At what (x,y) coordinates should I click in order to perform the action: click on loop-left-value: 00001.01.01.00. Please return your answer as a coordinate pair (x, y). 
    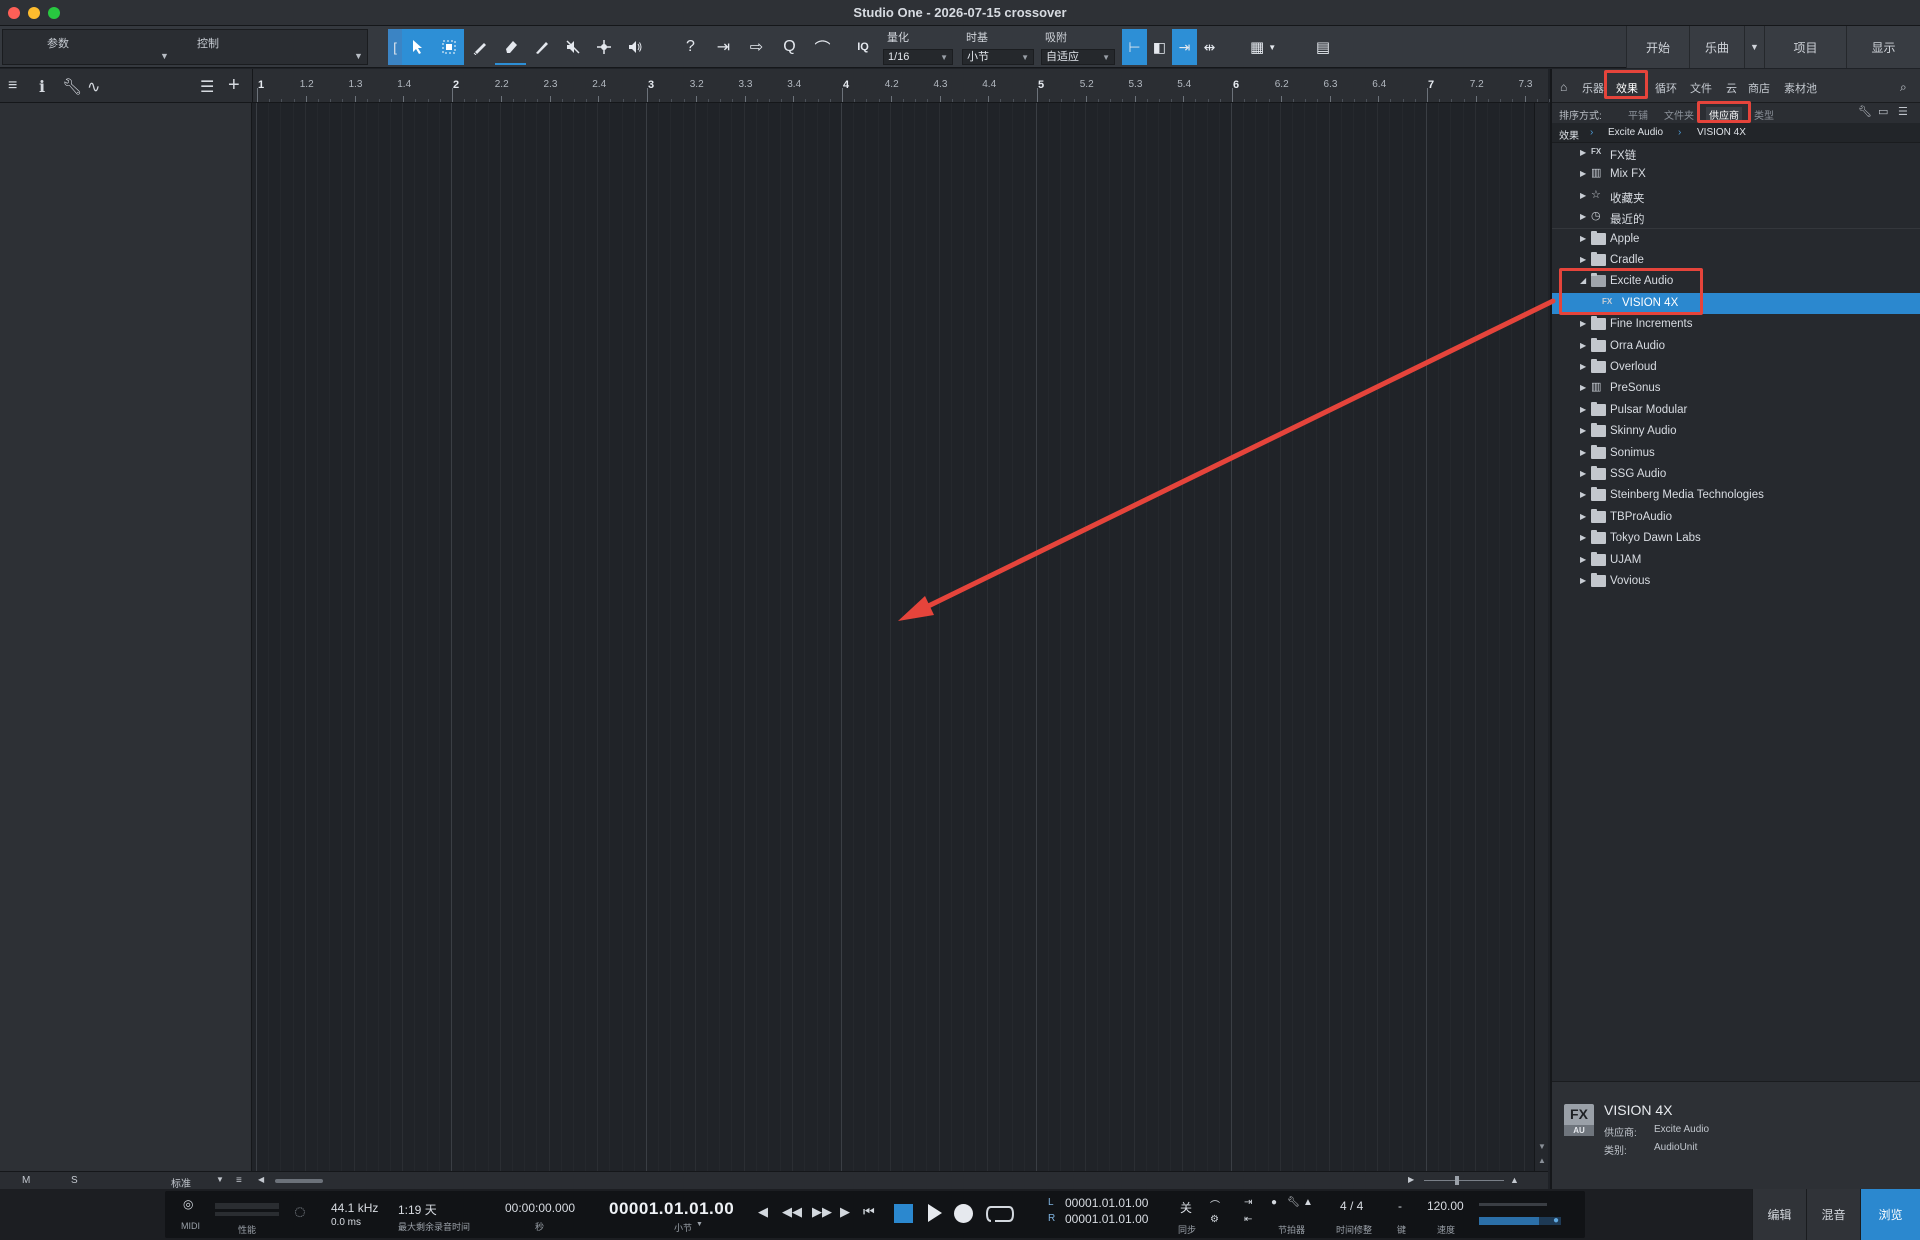
    Looking at the image, I should click on (1106, 1203).